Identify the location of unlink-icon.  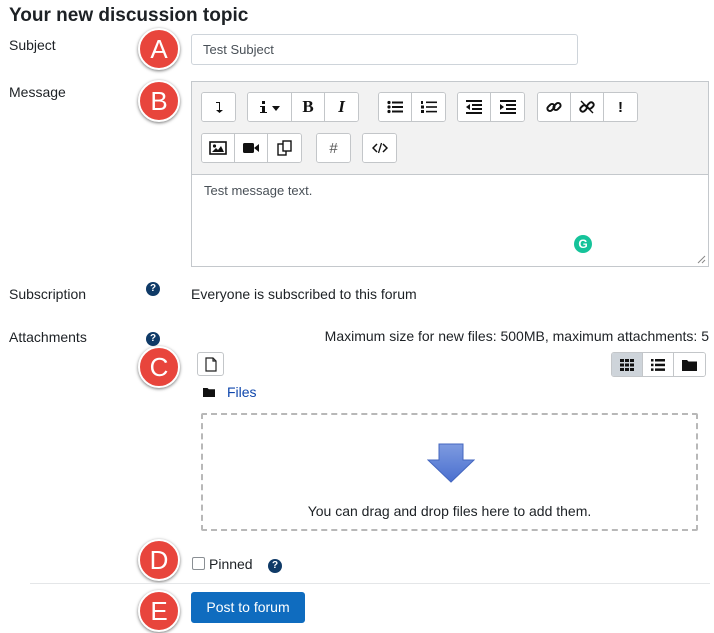
(587, 107).